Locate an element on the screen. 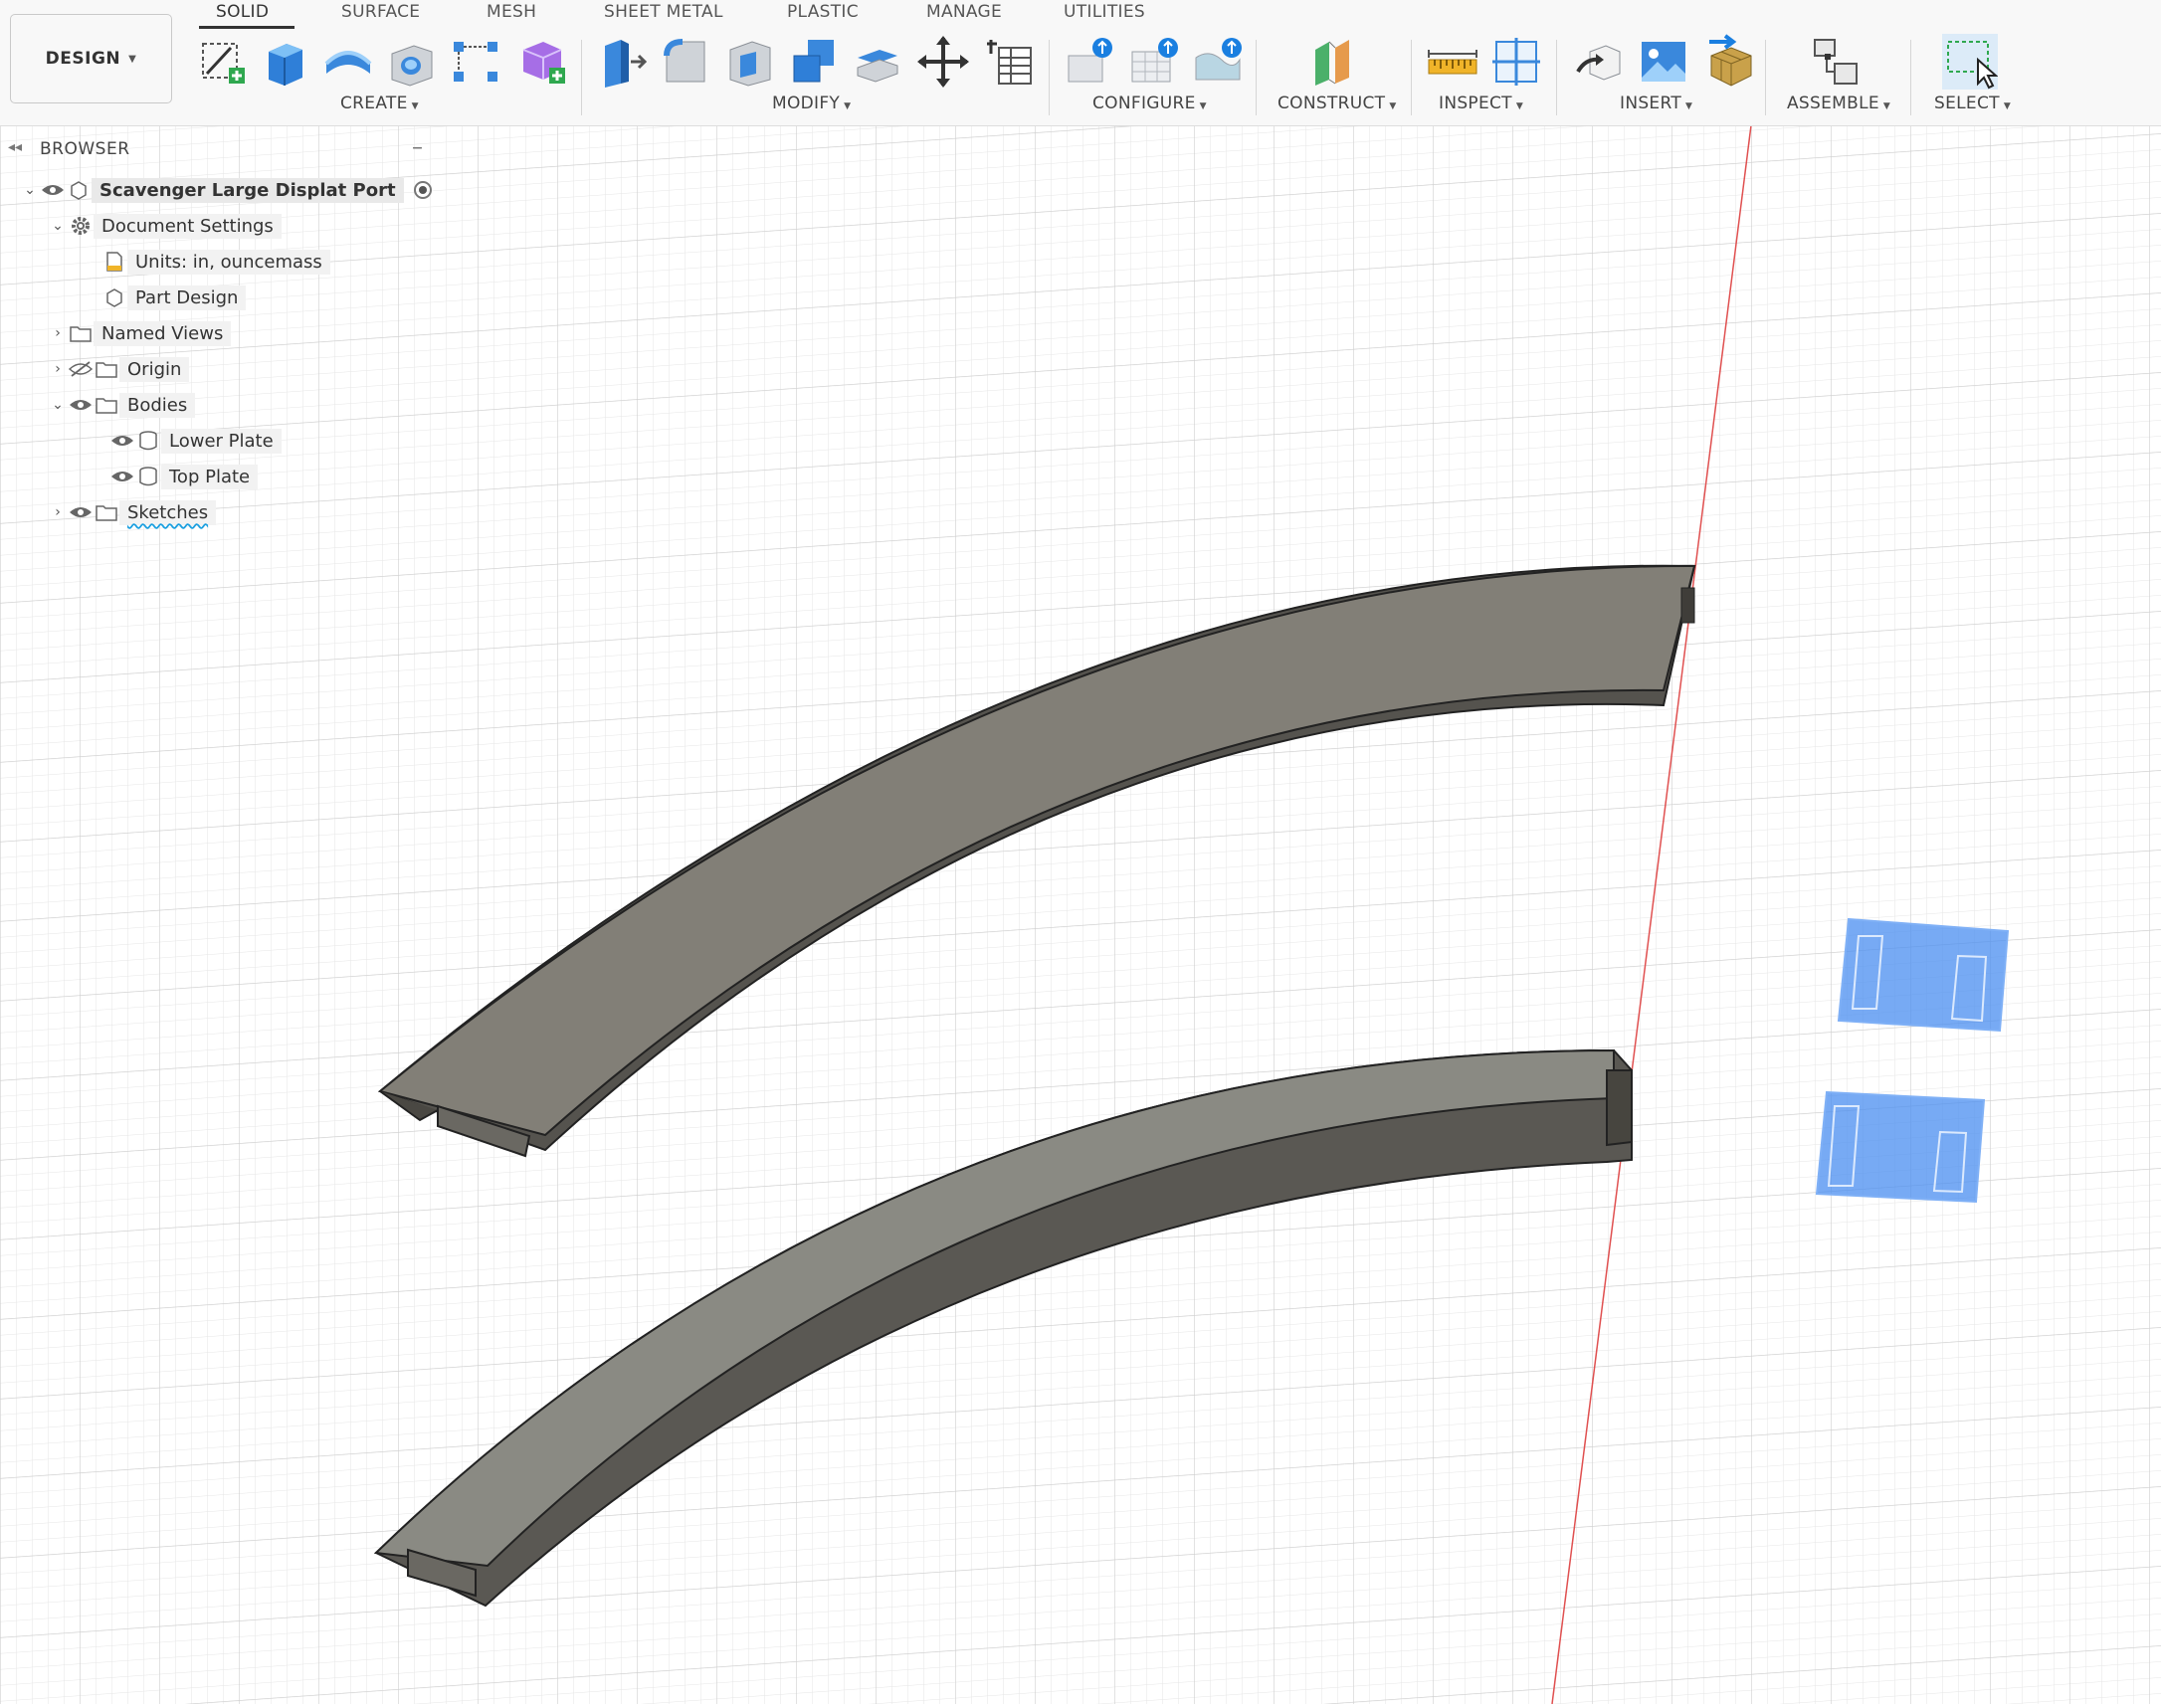  create-form-icon is located at coordinates (543, 62).